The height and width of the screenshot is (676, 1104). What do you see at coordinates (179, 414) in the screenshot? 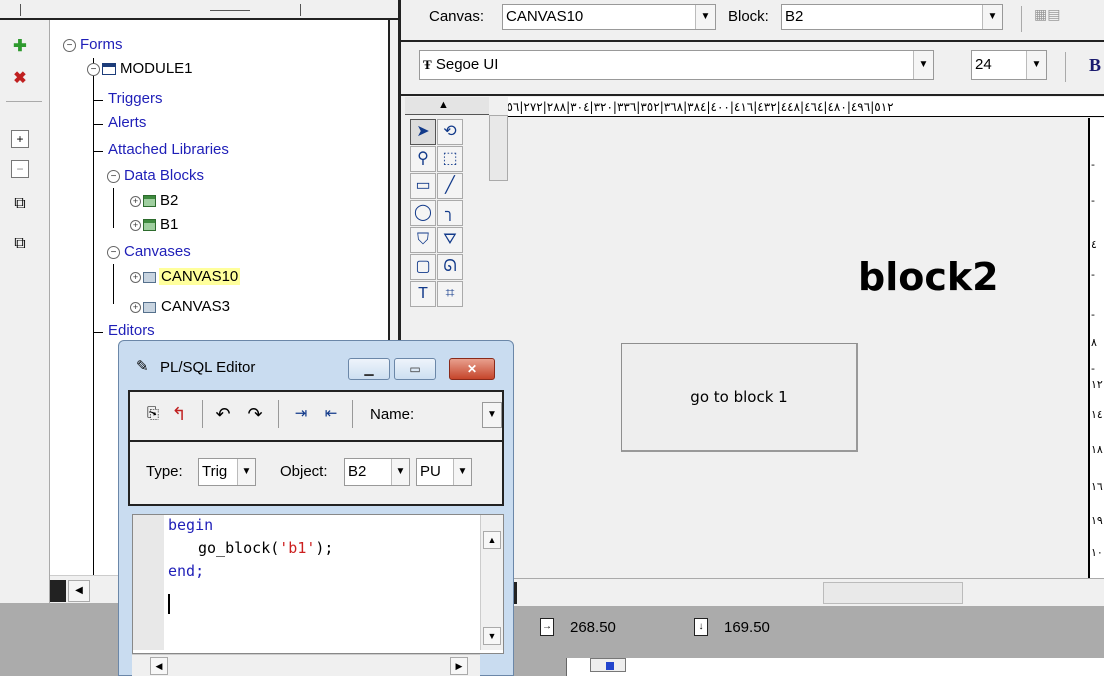
I see `revert-icon: ↰` at bounding box center [179, 414].